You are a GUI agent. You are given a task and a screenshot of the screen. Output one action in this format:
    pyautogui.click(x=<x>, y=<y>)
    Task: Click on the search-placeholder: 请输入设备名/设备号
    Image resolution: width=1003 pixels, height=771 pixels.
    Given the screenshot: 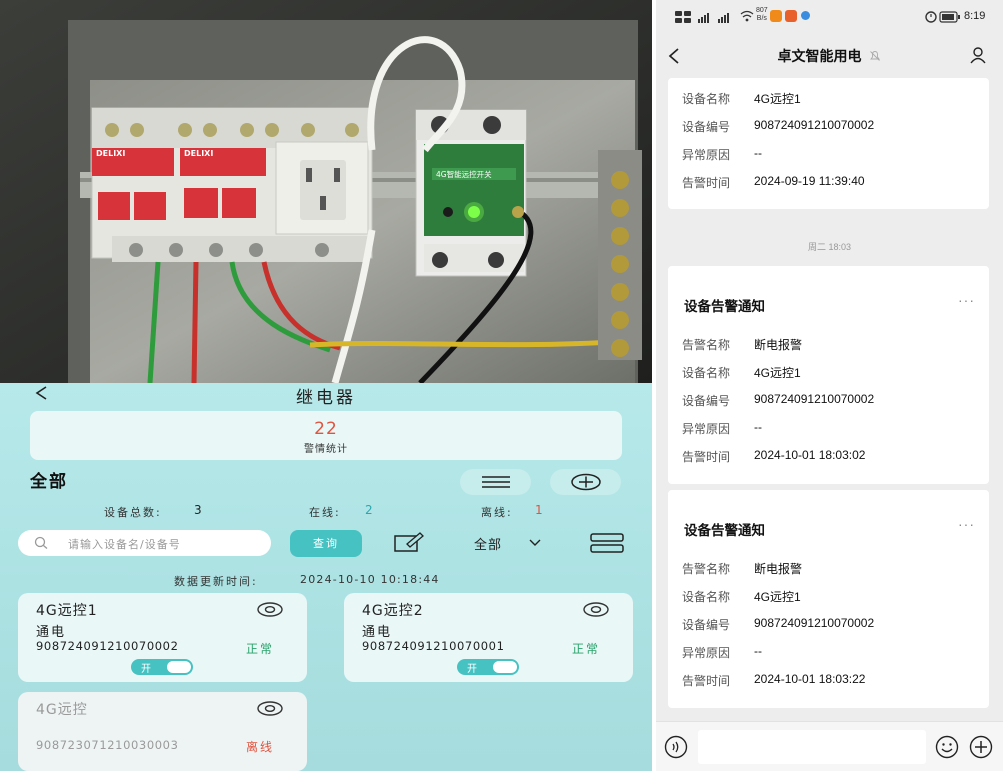 What is the action you would take?
    pyautogui.click(x=124, y=544)
    